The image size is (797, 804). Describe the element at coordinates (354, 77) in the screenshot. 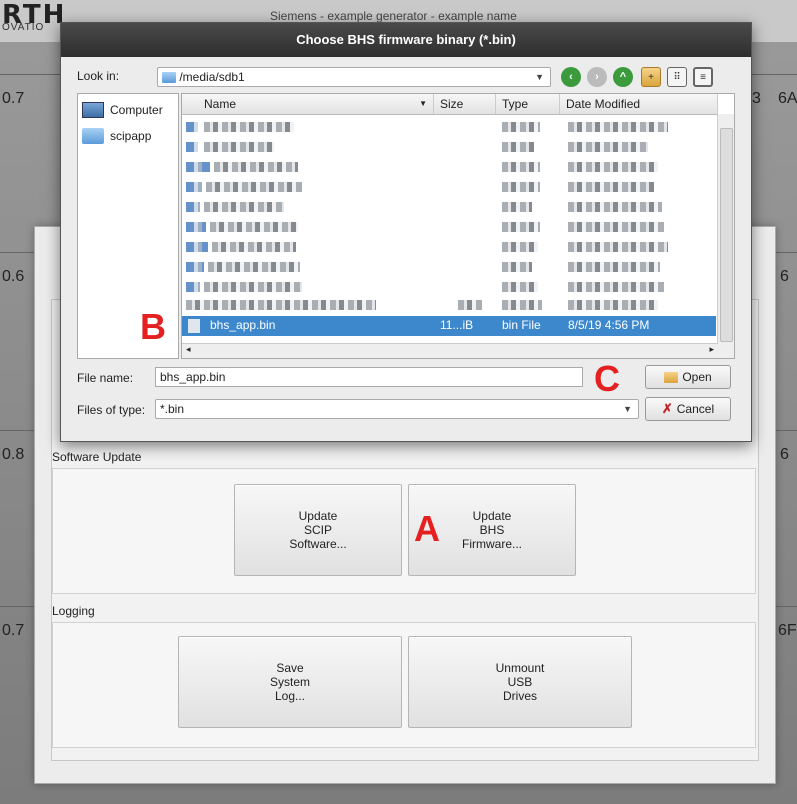

I see `look-in-combo: /media/sdb1 ▼` at that location.